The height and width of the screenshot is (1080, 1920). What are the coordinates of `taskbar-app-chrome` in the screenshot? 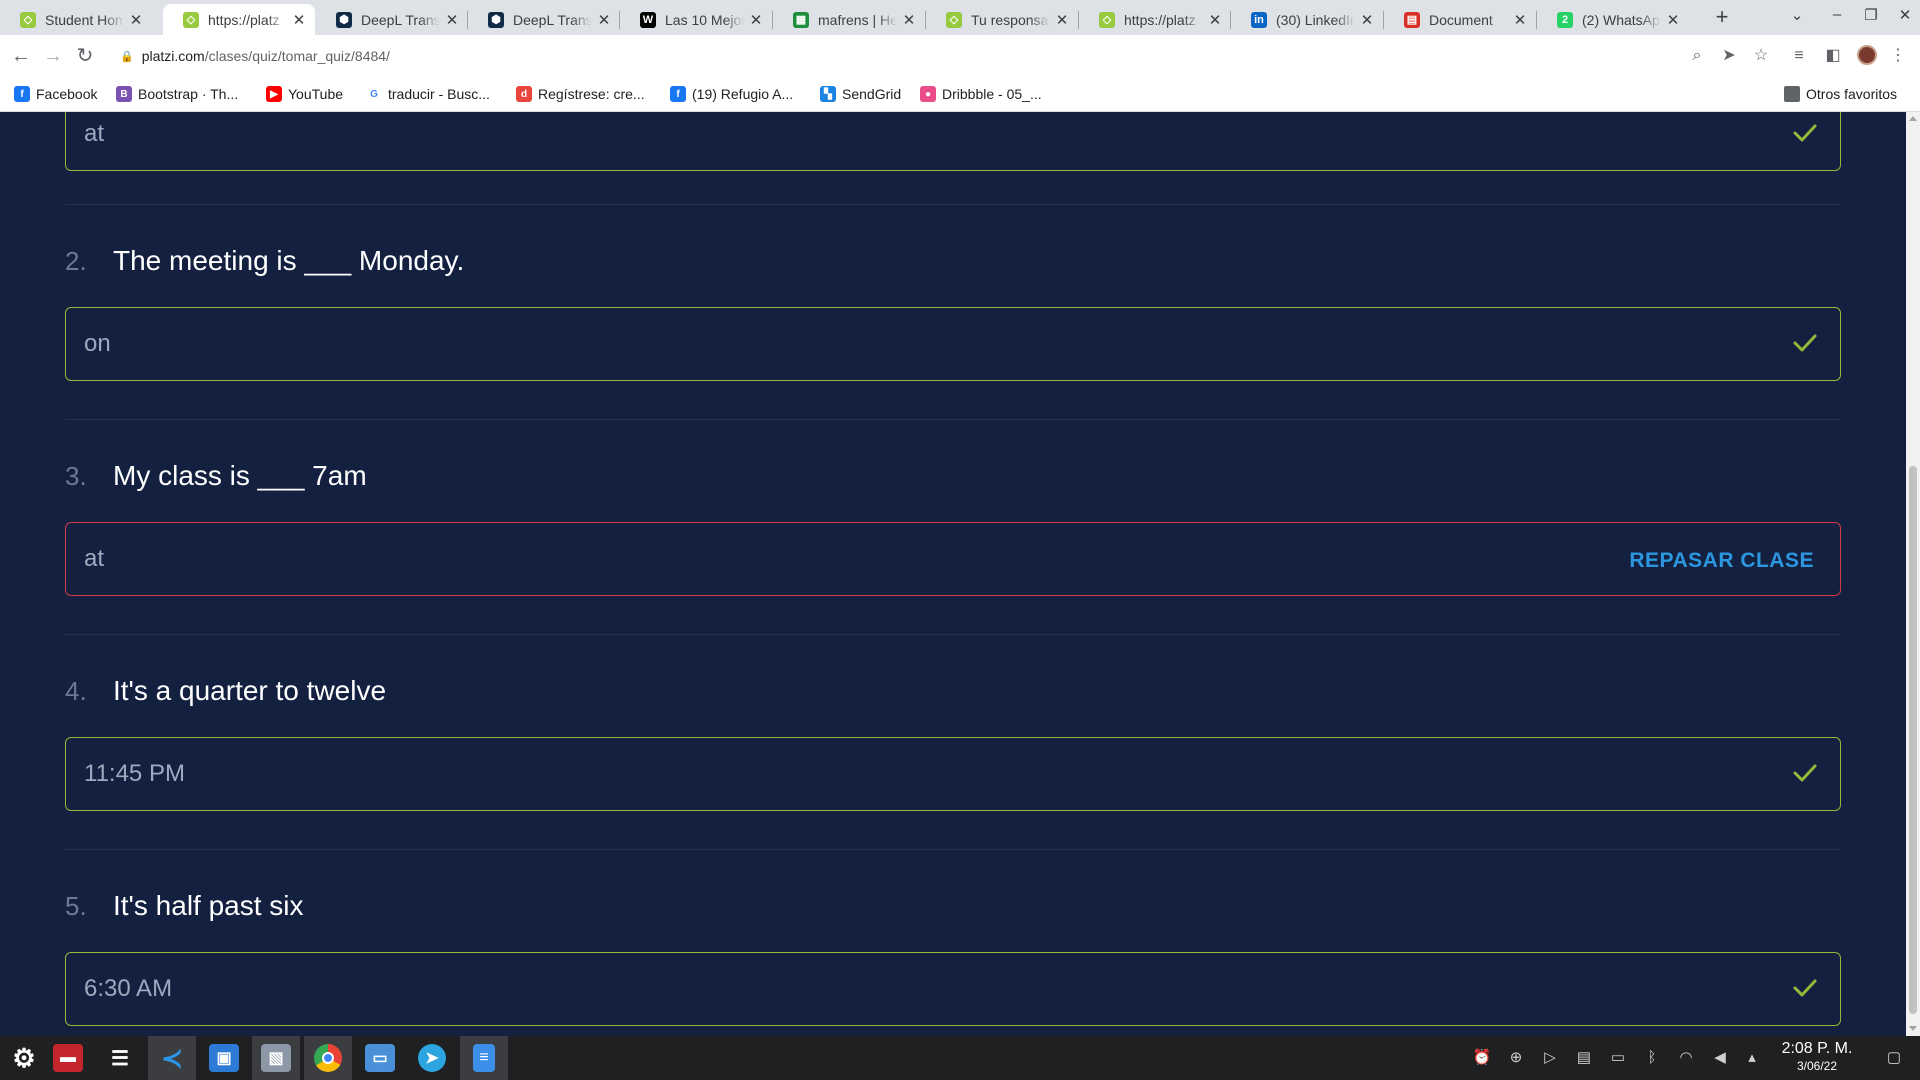 It's located at (328, 1058).